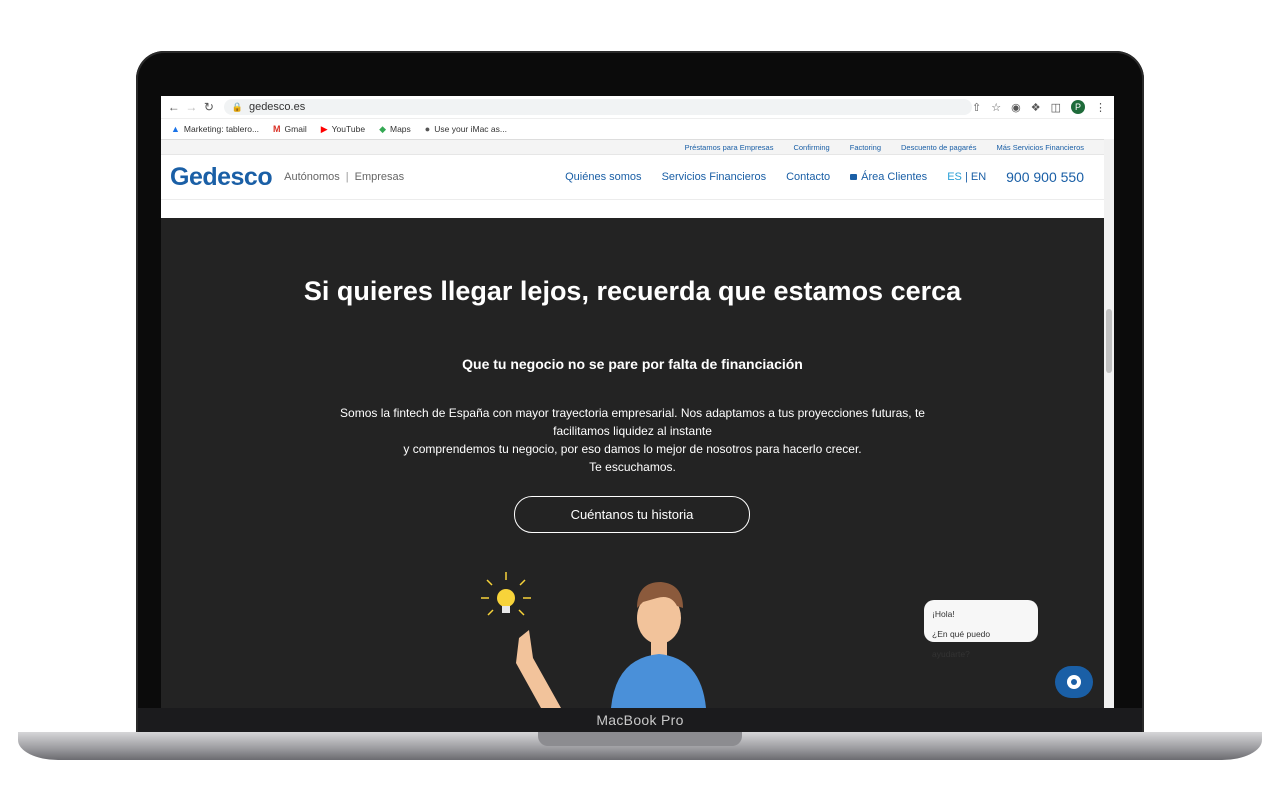  Describe the element at coordinates (174, 107) in the screenshot. I see `back-icon: ←` at that location.